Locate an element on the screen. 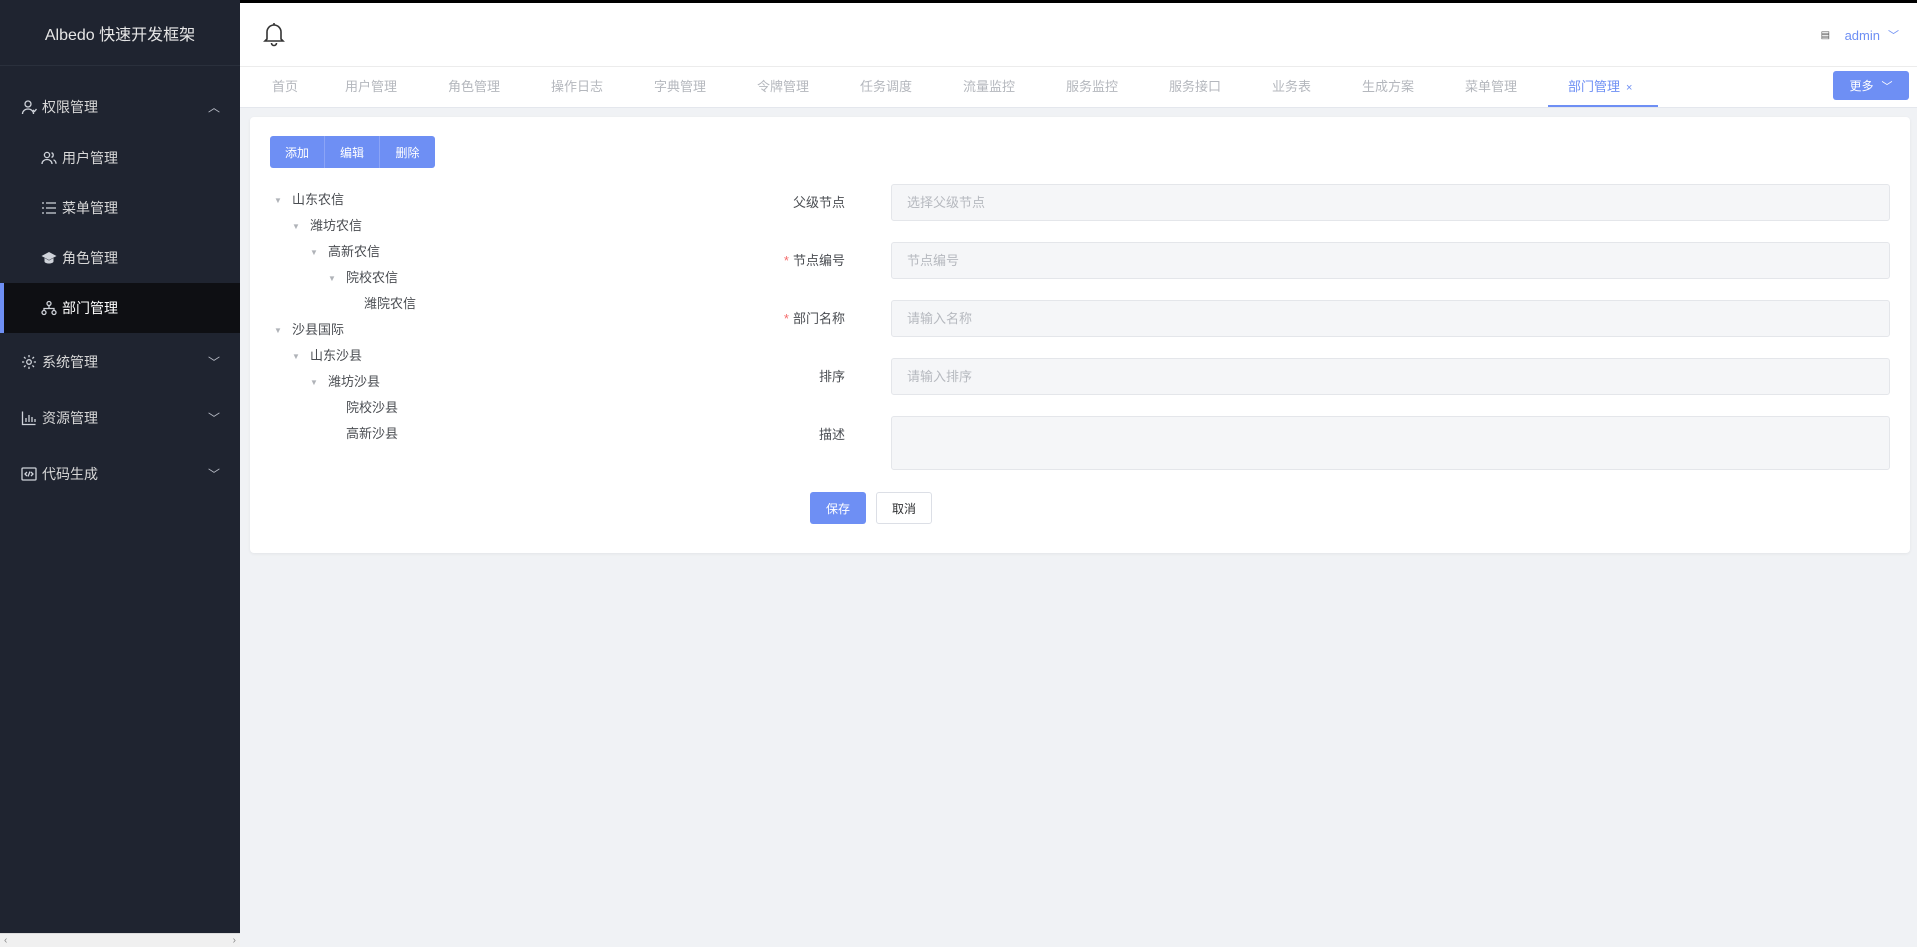 This screenshot has width=1917, height=947. more-label: 更多 is located at coordinates (1861, 86).